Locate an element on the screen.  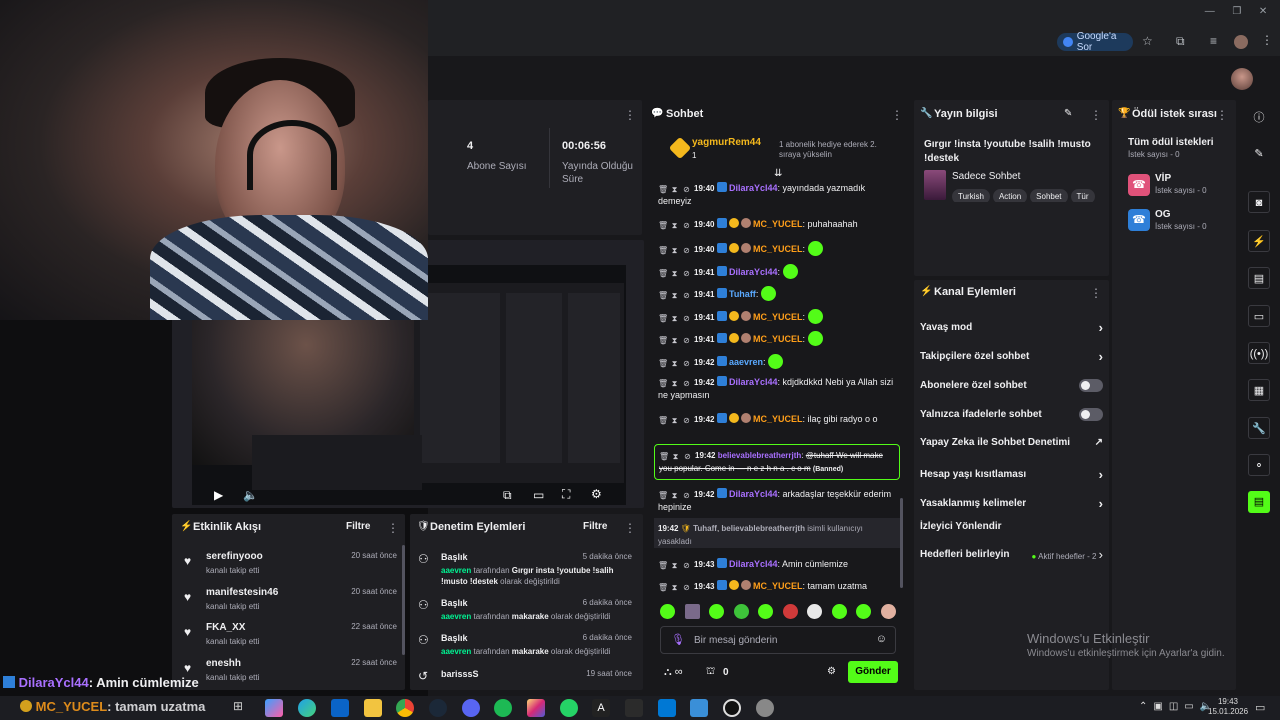
edge-icon is located at coordinates (307, 708).